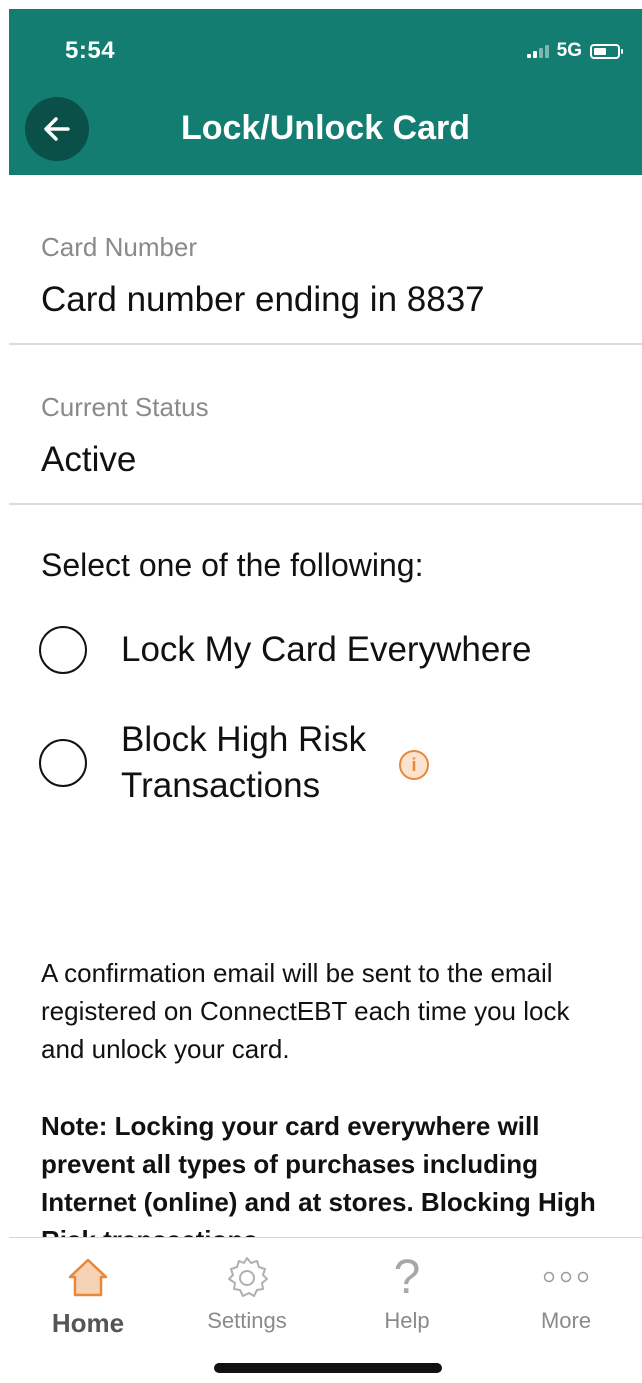 The image size is (642, 1383). Describe the element at coordinates (88, 1277) in the screenshot. I see `home-icon` at that location.